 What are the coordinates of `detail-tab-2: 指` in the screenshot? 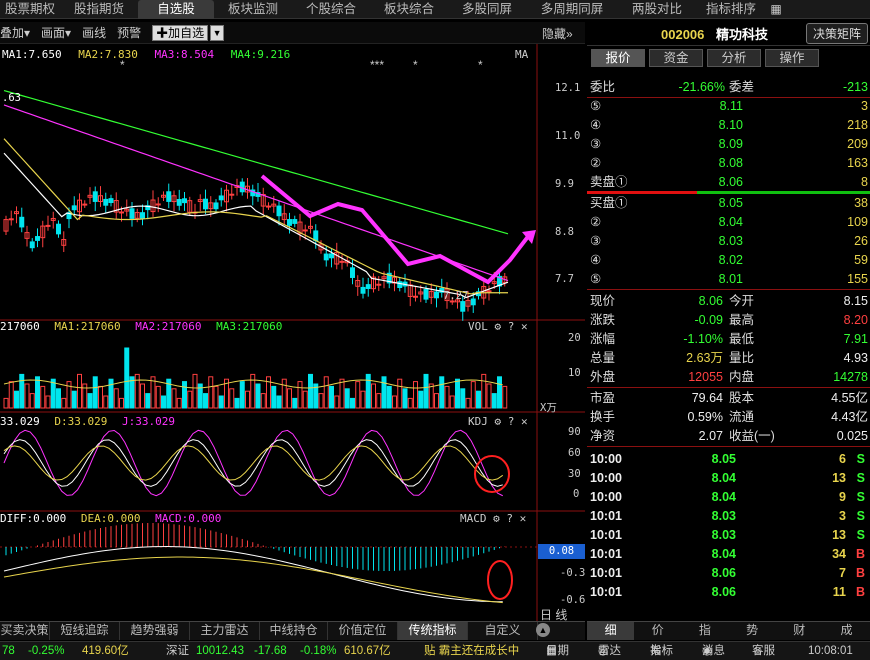 It's located at (704, 631).